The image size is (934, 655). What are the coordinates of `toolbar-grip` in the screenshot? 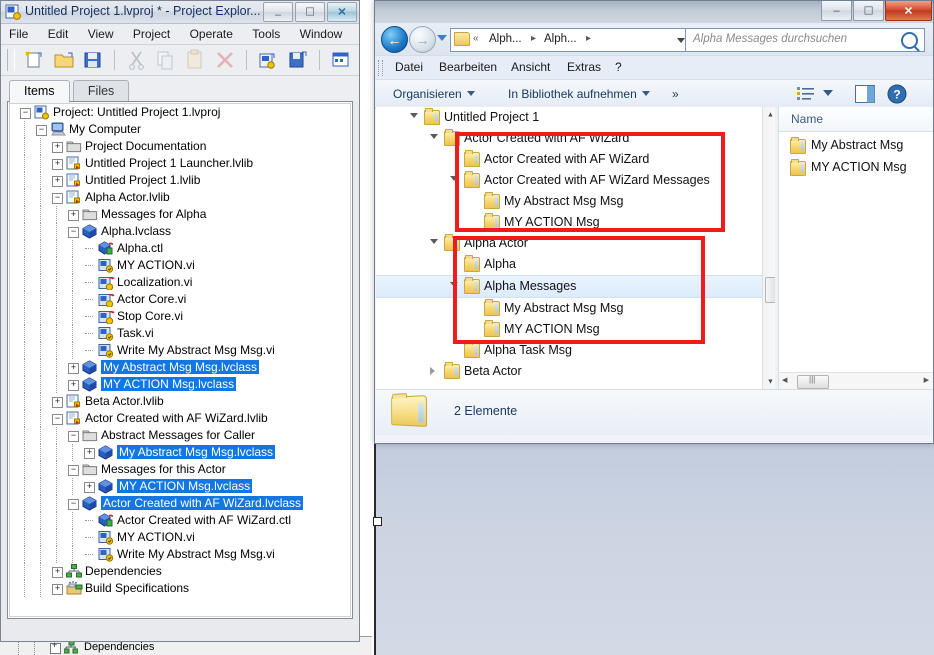 It's located at (11, 60).